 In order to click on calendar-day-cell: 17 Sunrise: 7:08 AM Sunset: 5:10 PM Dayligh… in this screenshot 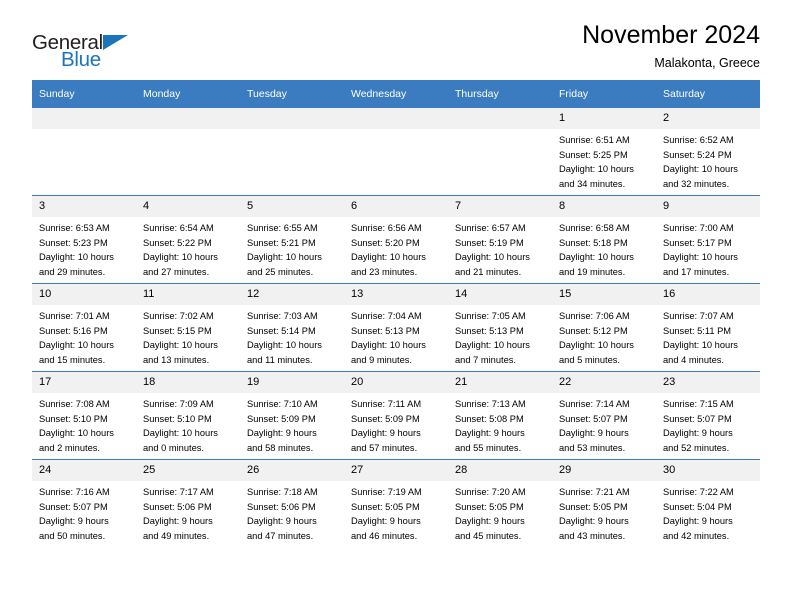, I will do `click(84, 415)`.